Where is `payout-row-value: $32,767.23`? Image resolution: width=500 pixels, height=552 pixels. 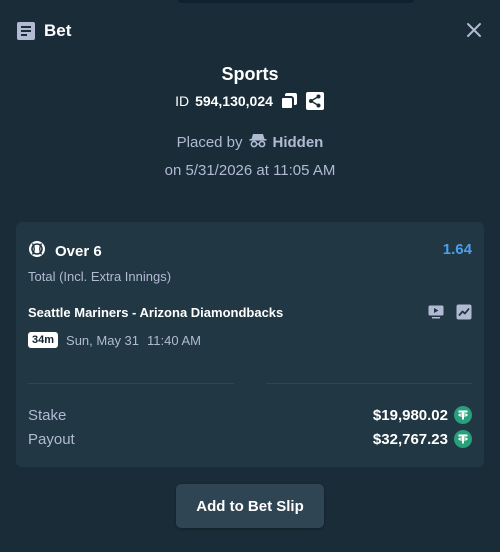
payout-row-value: $32,767.23 is located at coordinates (422, 439).